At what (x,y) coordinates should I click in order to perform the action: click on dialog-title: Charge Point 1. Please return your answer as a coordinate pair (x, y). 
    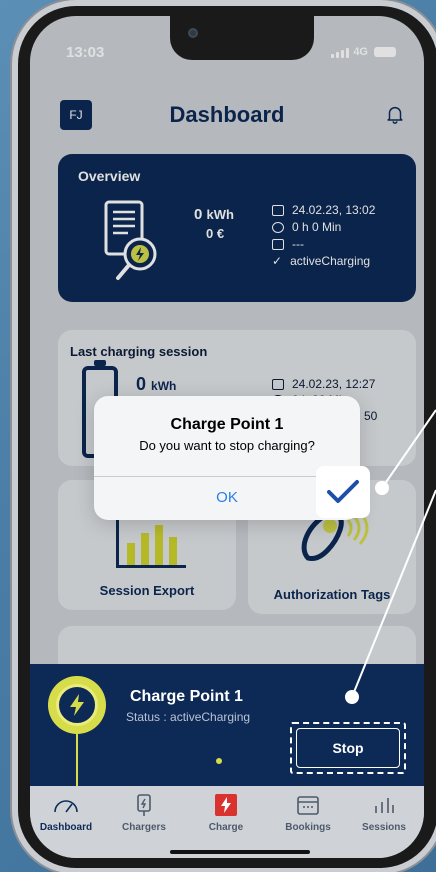
    Looking at the image, I should click on (227, 424).